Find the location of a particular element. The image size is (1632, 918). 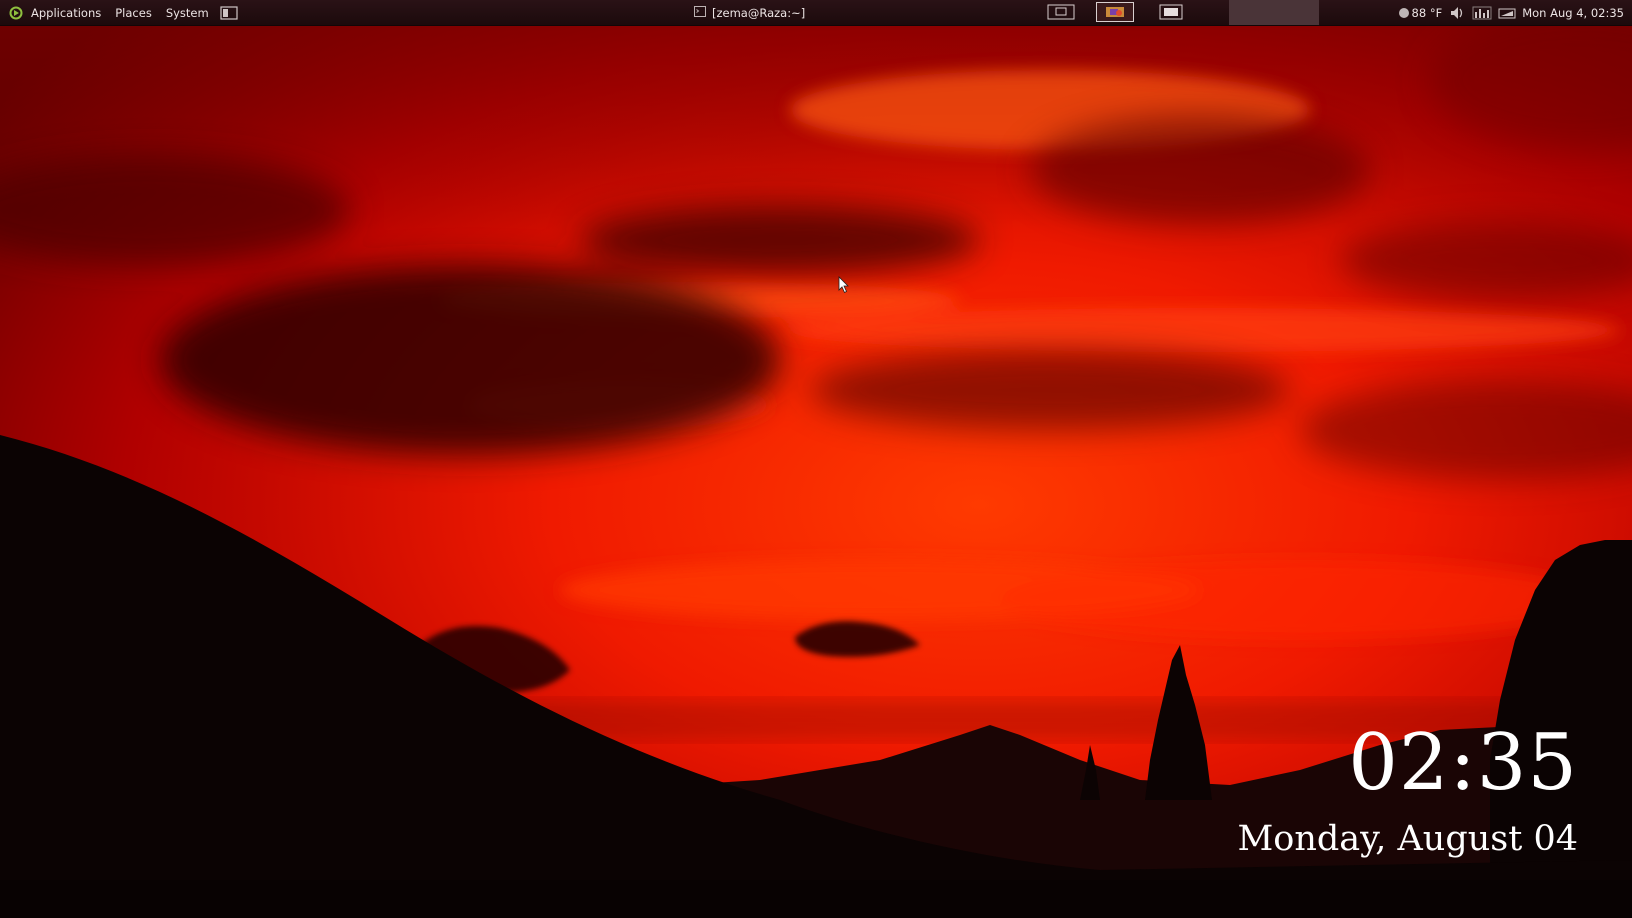

panel-clock: Mon Aug 4, 02:35 is located at coordinates (1573, 13).